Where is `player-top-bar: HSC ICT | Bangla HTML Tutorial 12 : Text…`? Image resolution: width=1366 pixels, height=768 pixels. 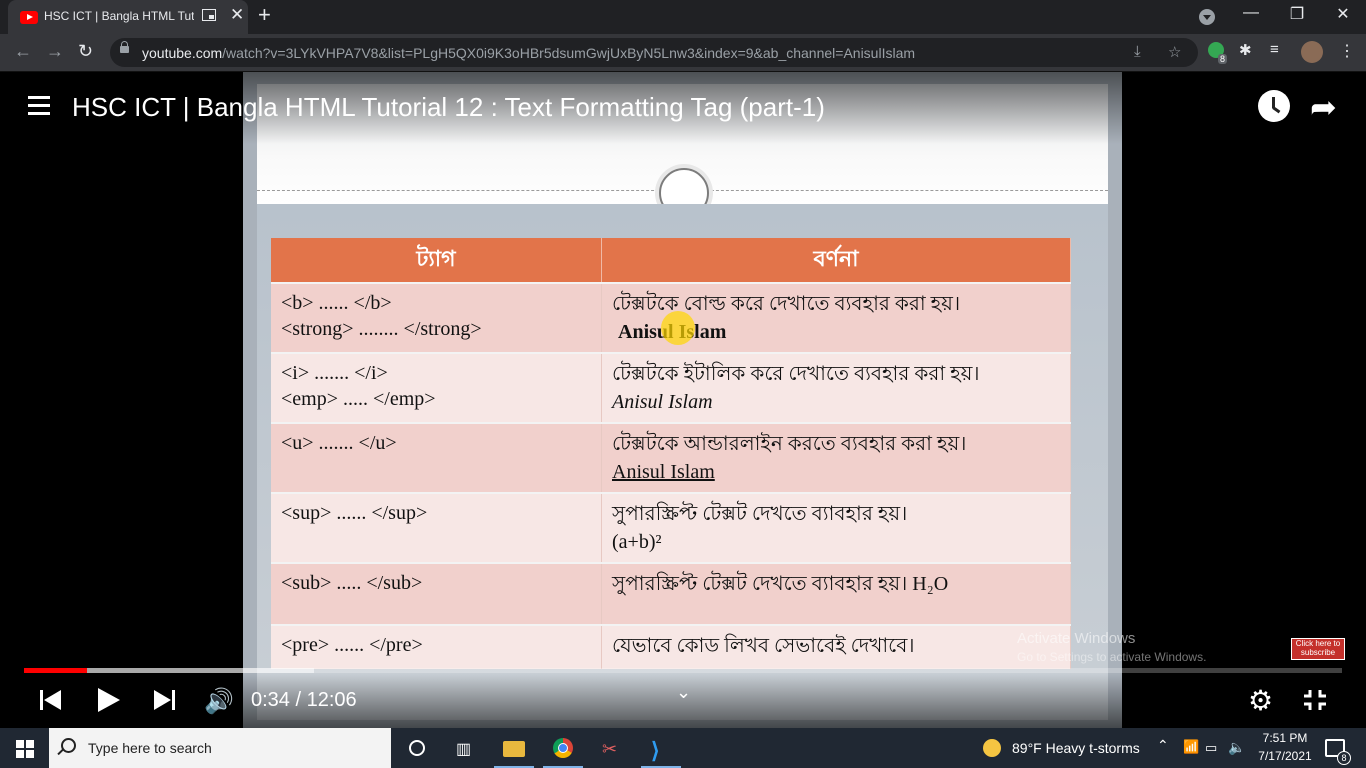 player-top-bar: HSC ICT | Bangla HTML Tutorial 12 : Text… is located at coordinates (683, 108).